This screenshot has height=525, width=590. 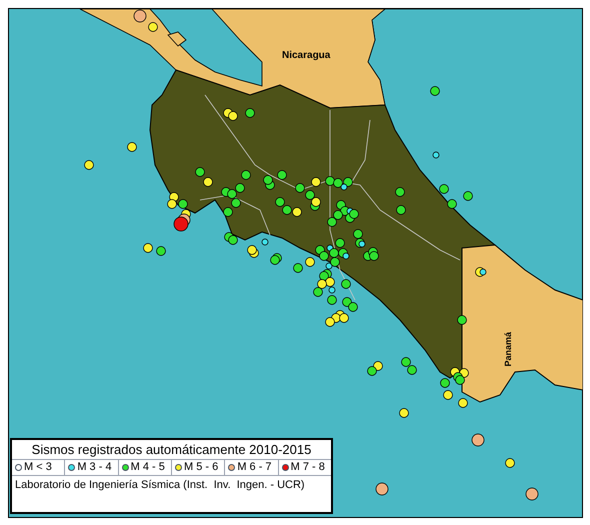 What do you see at coordinates (254, 468) in the screenshot?
I see `legend-label: M 6 - 7` at bounding box center [254, 468].